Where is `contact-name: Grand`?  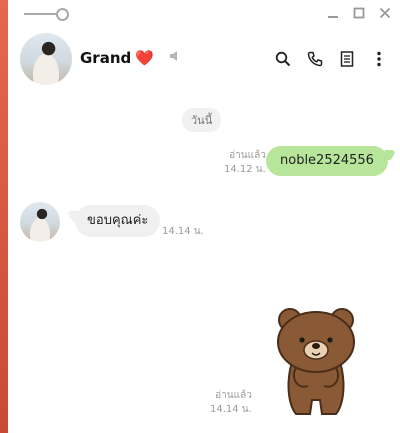 contact-name: Grand is located at coordinates (105, 58).